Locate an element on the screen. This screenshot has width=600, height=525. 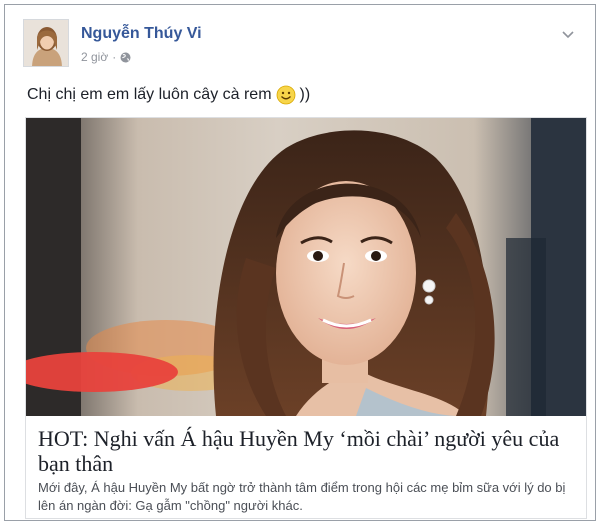
post-message: Chị chị em em lấy luôn cây cà rem )) is located at coordinates (168, 95).